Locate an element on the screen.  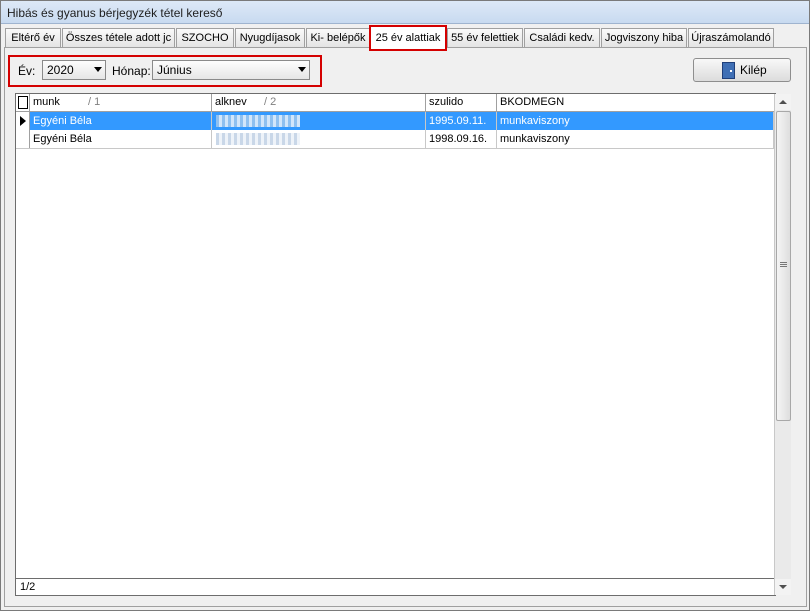
column-label: munk is located at coordinates (46, 102).